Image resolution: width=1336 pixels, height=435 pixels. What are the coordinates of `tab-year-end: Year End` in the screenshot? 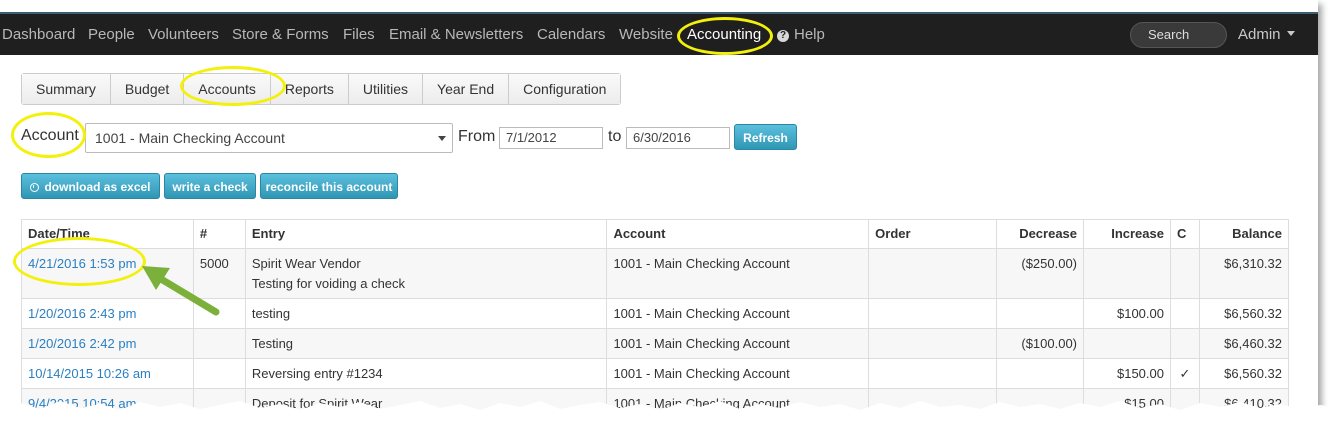 It's located at (466, 89).